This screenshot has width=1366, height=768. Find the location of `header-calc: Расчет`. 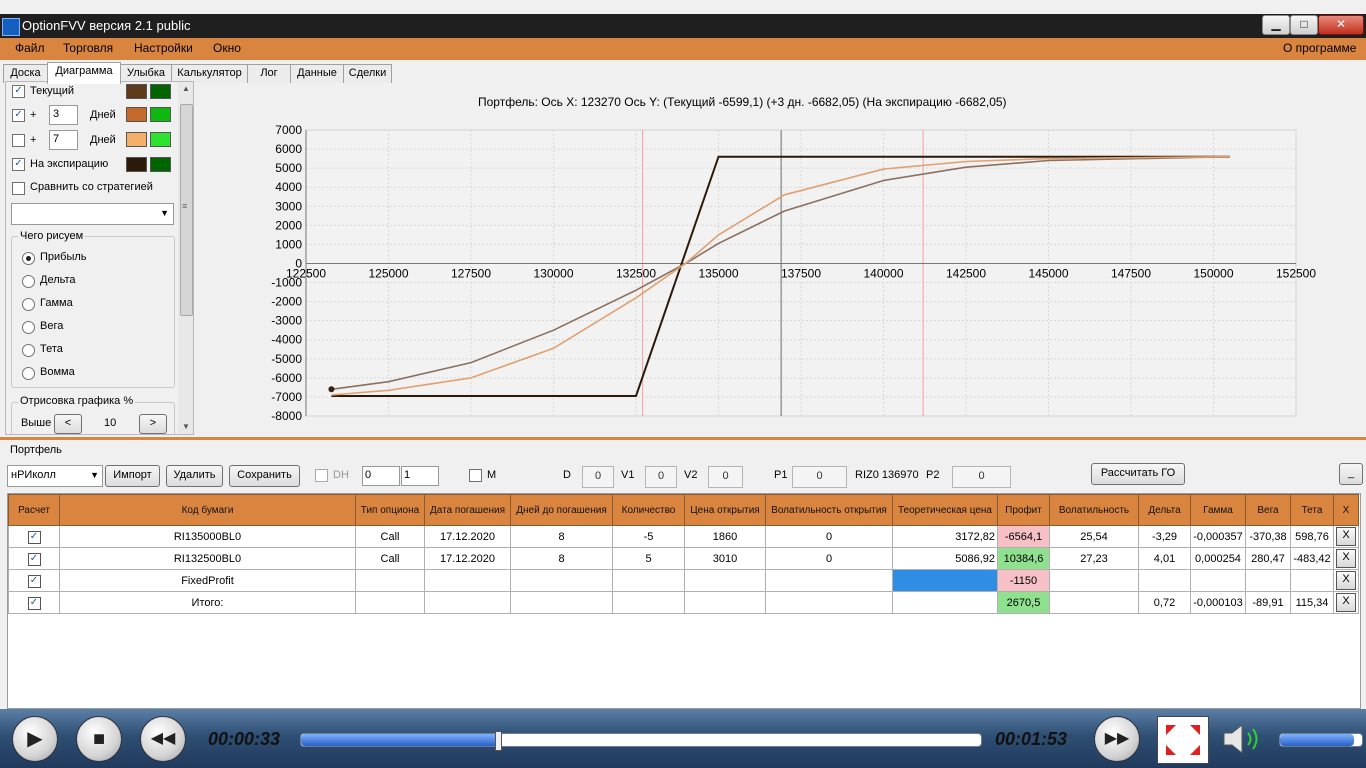

header-calc: Расчет is located at coordinates (34, 510).